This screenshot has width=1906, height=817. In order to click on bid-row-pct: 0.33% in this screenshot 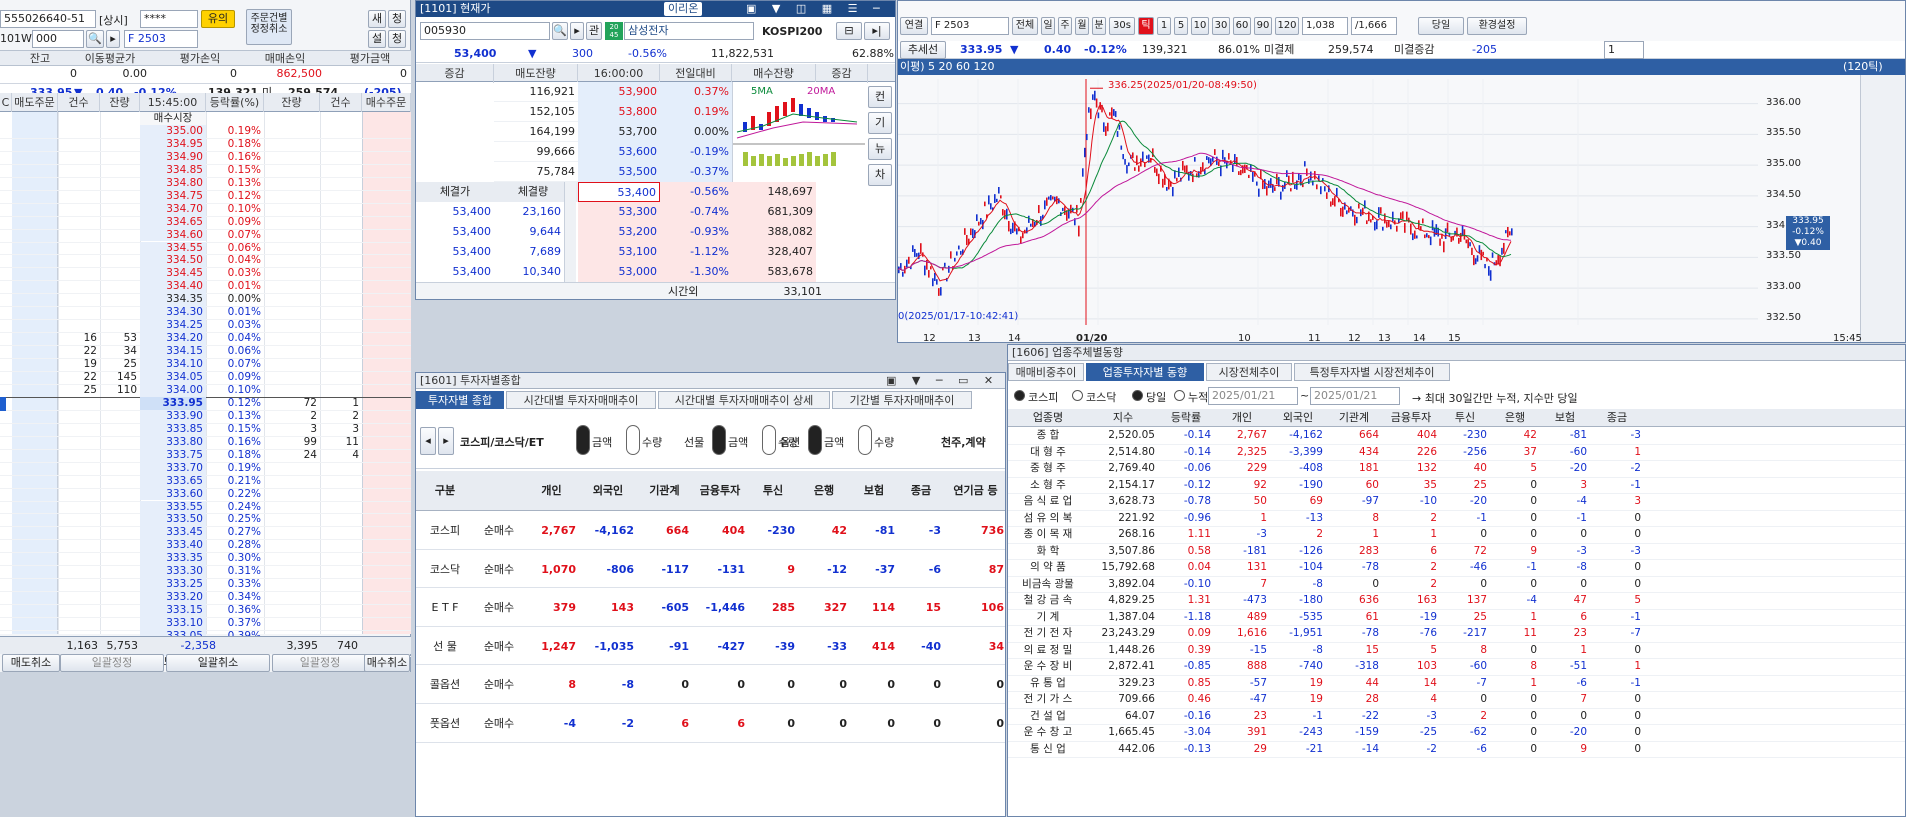, I will do `click(244, 584)`.